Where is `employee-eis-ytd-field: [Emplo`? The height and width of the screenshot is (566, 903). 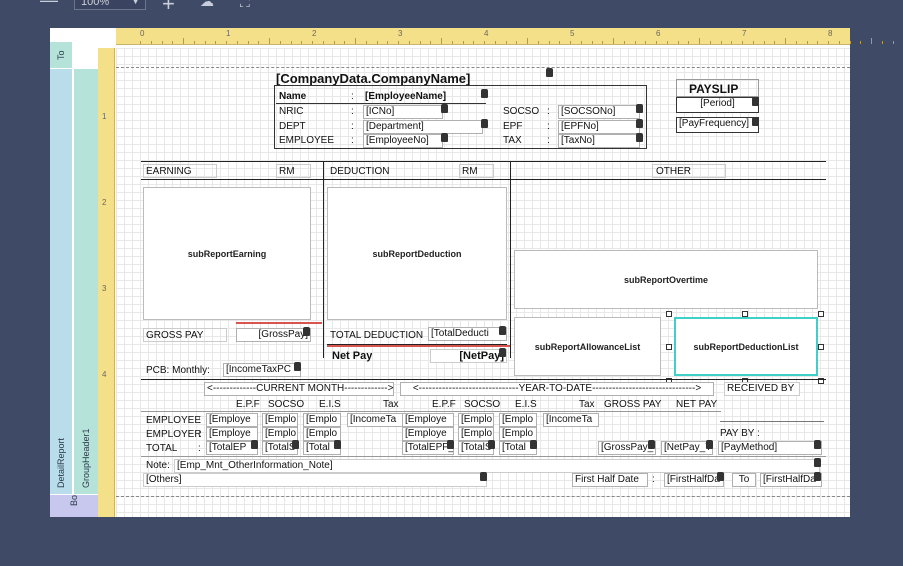 employee-eis-ytd-field: [Emplo is located at coordinates (518, 420).